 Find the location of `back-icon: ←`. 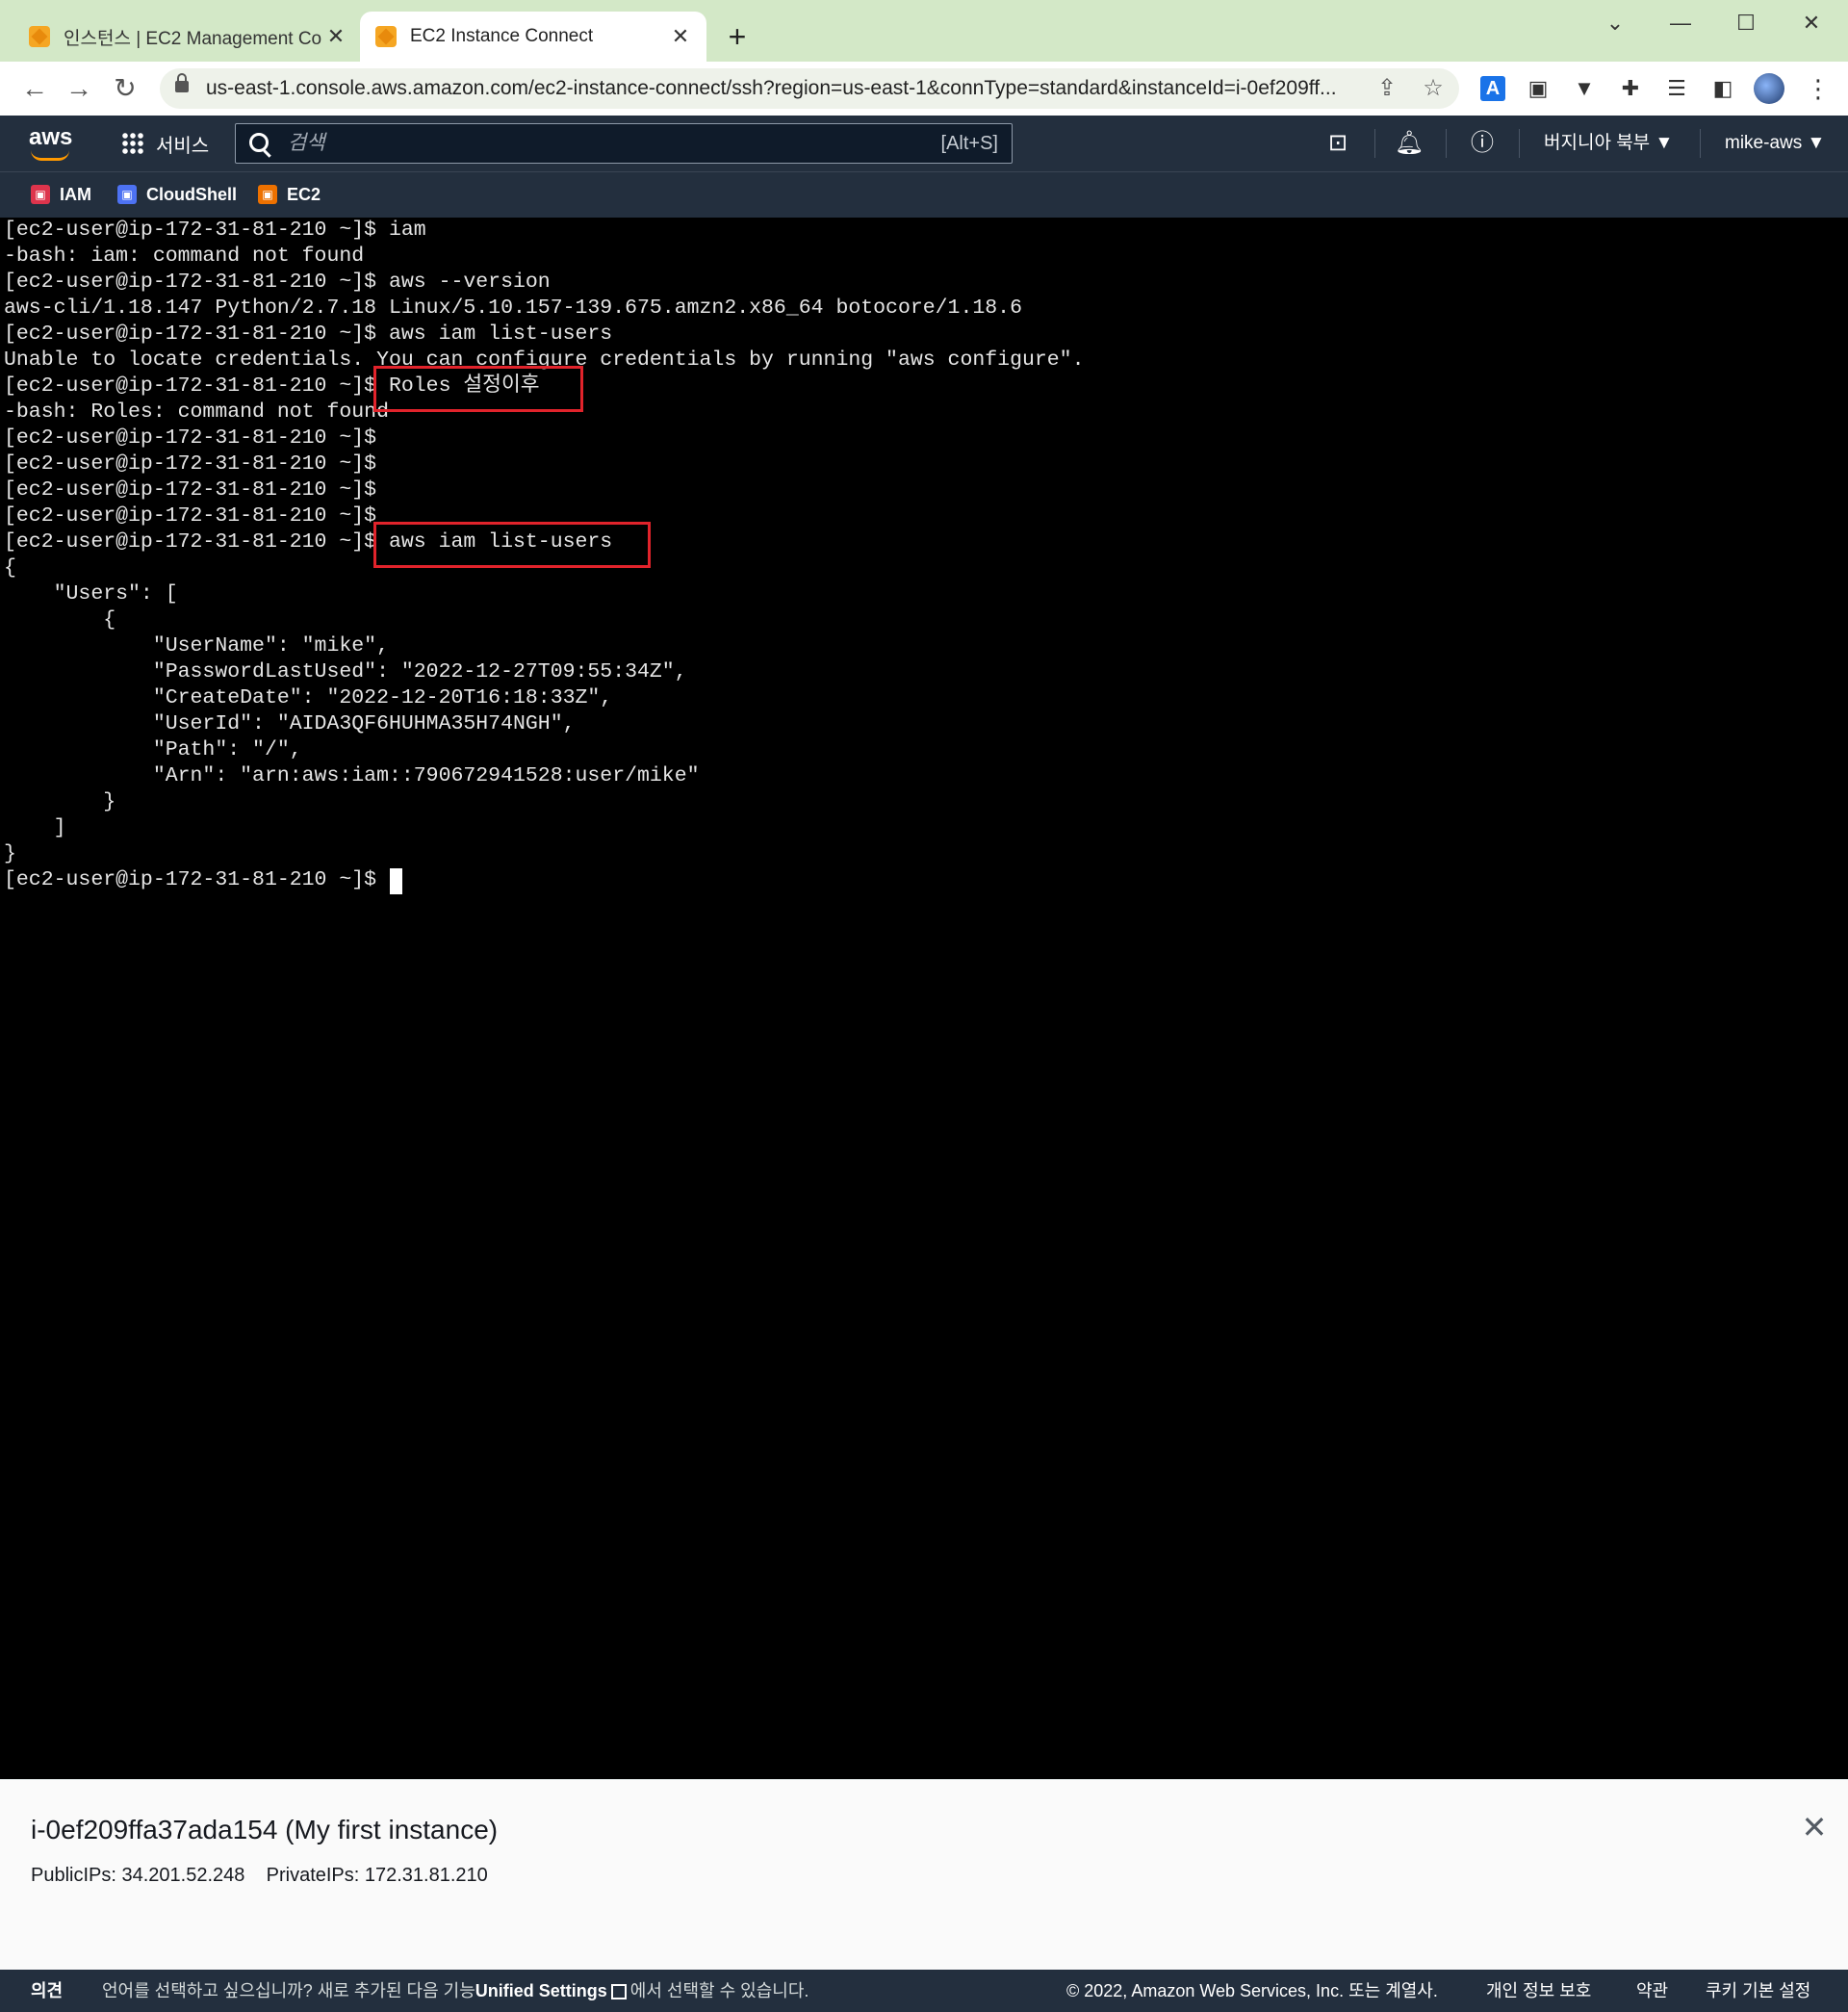

back-icon: ← is located at coordinates (34, 88).